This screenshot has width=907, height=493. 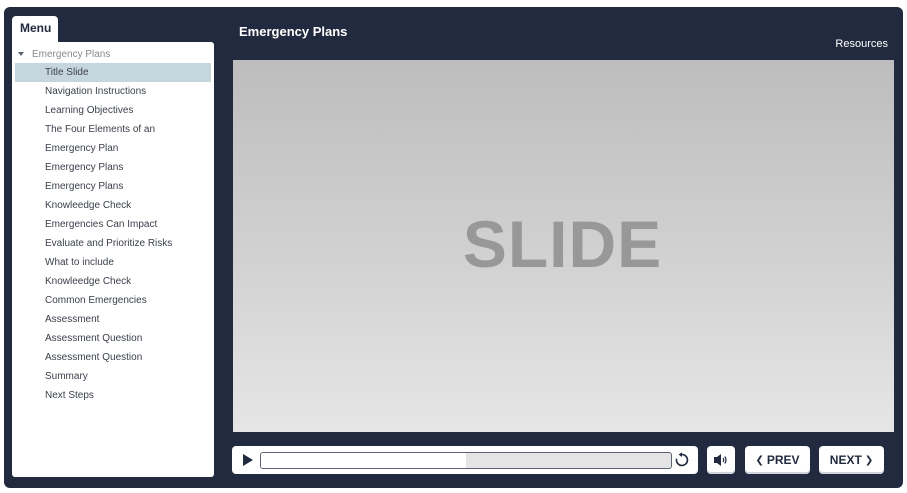 I want to click on menu-item: Navigation Instructions, so click(x=113, y=91).